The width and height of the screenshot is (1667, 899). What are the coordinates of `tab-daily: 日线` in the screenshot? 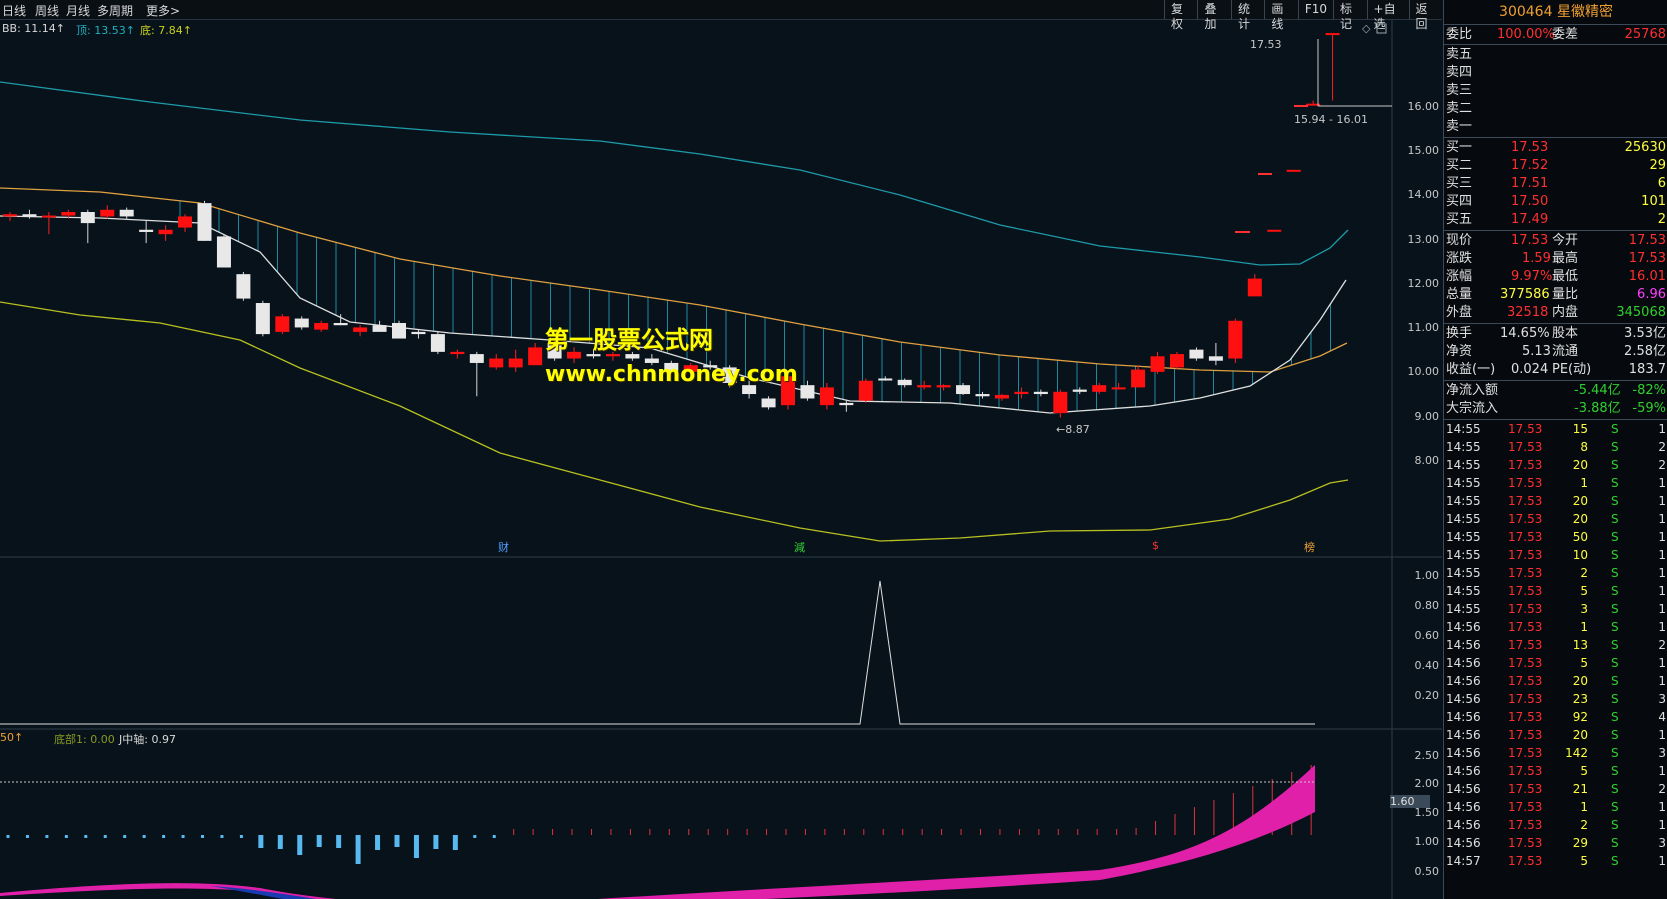 It's located at (14, 10).